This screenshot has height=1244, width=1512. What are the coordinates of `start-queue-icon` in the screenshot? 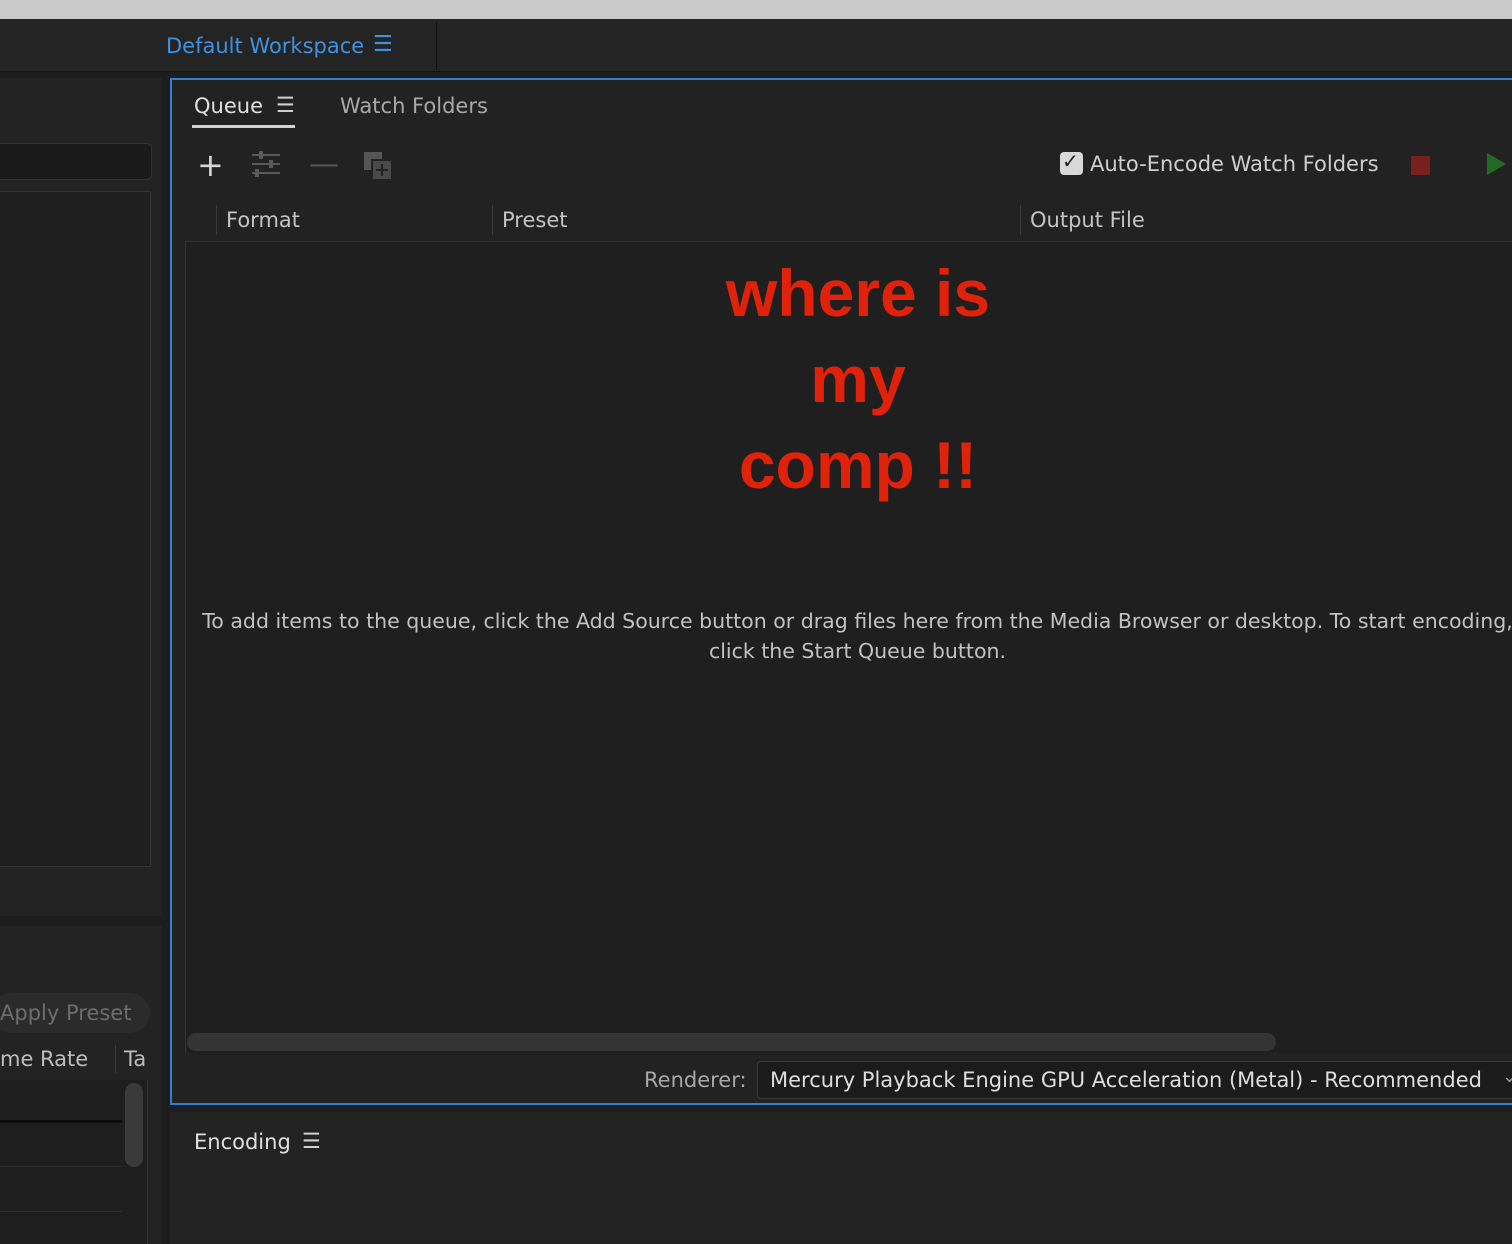 It's located at (1496, 164).